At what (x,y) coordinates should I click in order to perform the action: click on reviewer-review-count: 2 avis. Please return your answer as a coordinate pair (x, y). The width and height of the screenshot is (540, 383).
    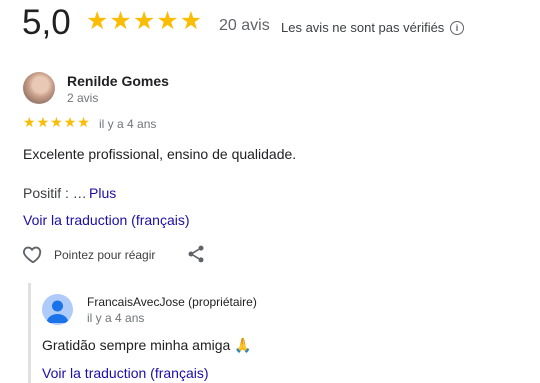
    Looking at the image, I should click on (83, 98).